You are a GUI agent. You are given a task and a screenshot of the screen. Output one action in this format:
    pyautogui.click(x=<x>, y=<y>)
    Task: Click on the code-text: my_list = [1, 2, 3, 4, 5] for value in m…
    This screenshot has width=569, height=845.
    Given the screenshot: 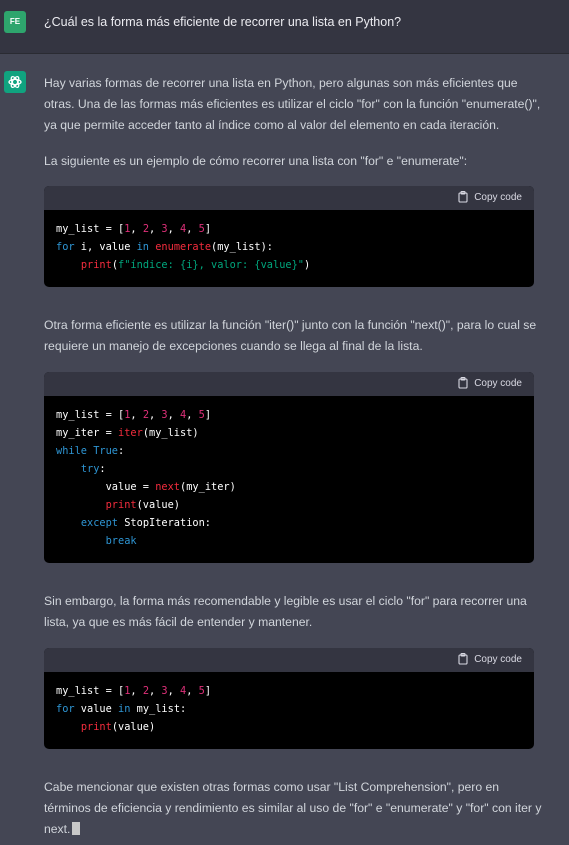 What is the action you would take?
    pyautogui.click(x=134, y=709)
    